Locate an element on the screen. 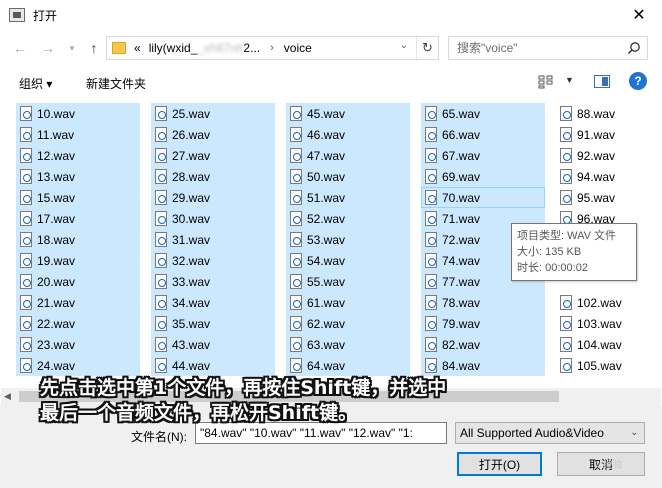  file-item: 82.wav is located at coordinates (483, 344).